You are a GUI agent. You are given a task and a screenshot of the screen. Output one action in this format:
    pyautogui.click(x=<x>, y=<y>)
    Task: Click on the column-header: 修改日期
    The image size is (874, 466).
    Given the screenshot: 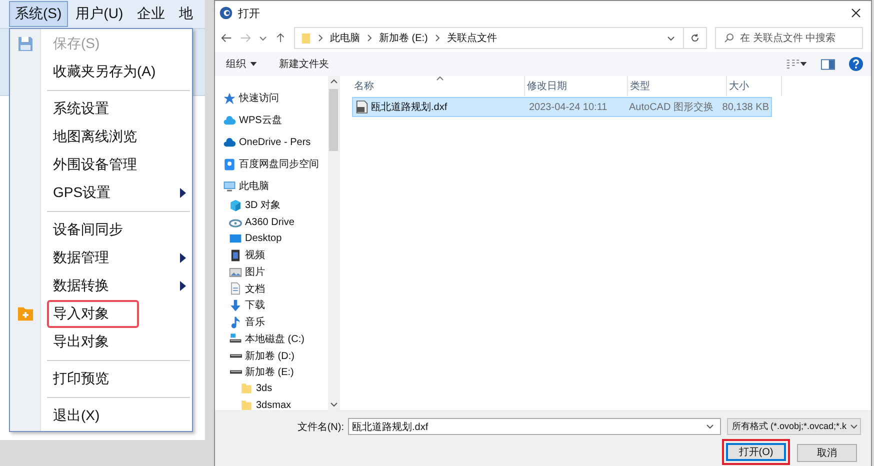 What is the action you would take?
    pyautogui.click(x=547, y=86)
    